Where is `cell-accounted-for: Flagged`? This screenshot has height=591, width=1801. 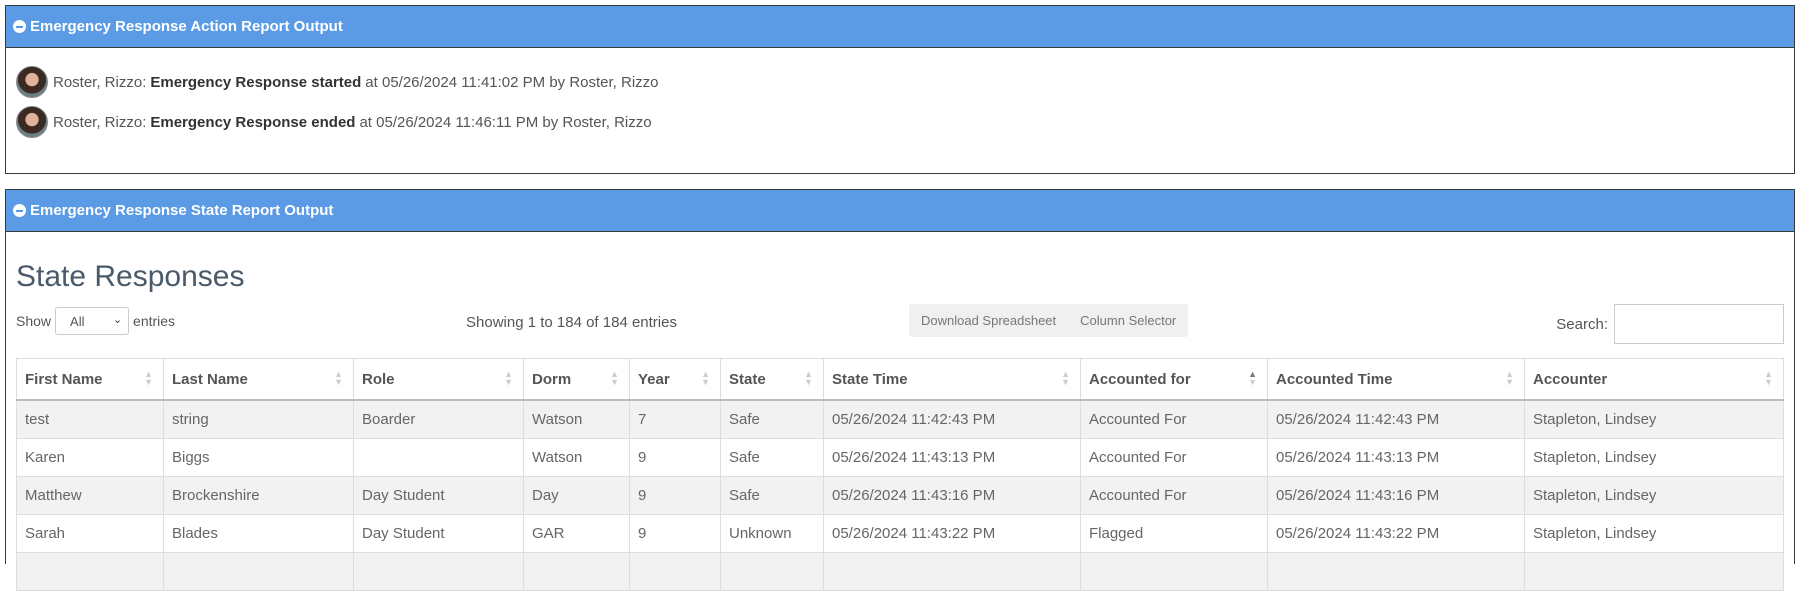
cell-accounted-for: Flagged is located at coordinates (1174, 533).